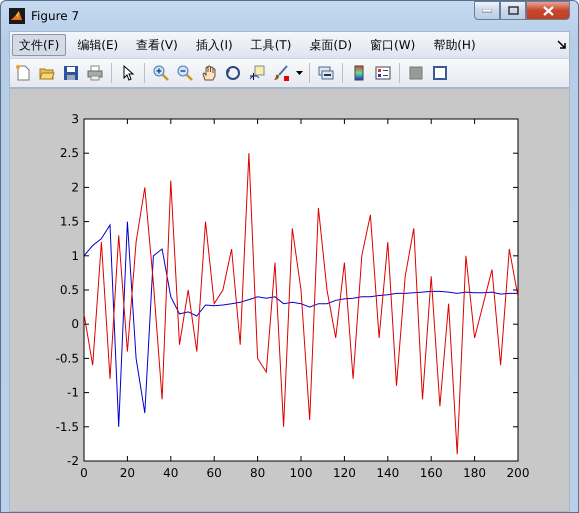 Image resolution: width=579 pixels, height=513 pixels. I want to click on y-tick-label: 2.5, so click(69, 153).